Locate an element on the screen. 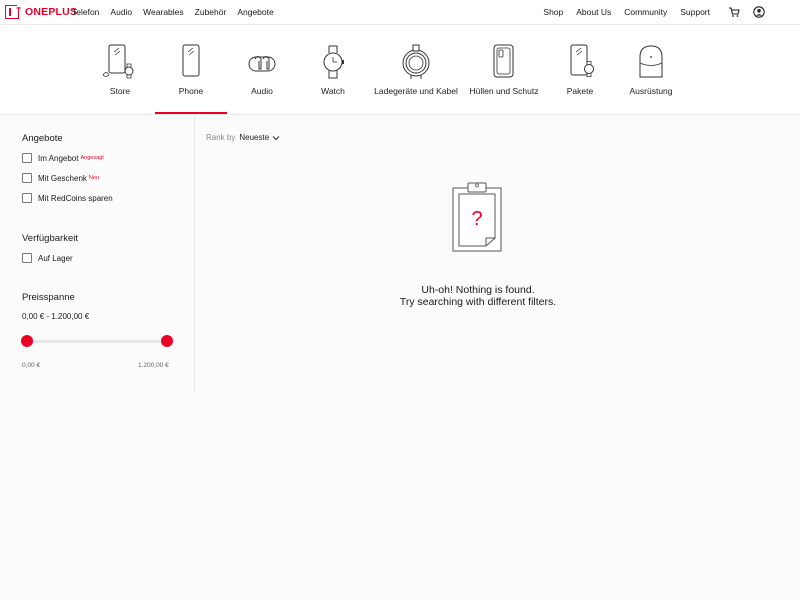  empty-clipboard-icon: ? is located at coordinates (477, 217).